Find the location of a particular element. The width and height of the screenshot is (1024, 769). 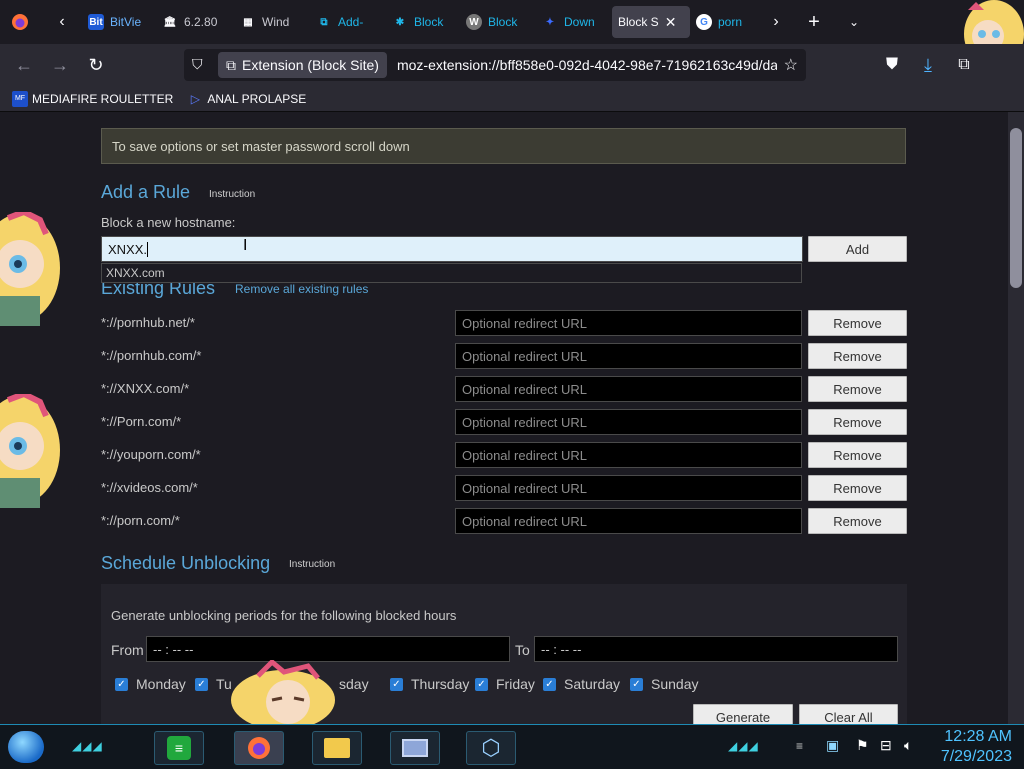

pocket-icon: ⛊ is located at coordinates (892, 65).